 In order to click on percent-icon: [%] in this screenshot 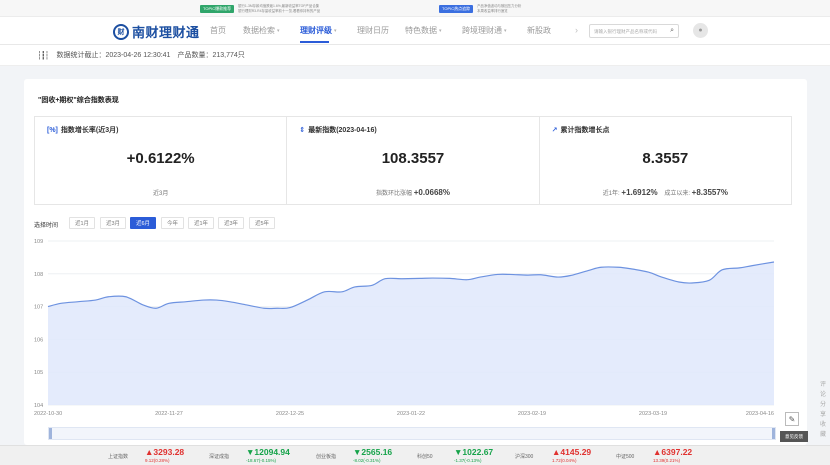, I will do `click(52, 130)`.